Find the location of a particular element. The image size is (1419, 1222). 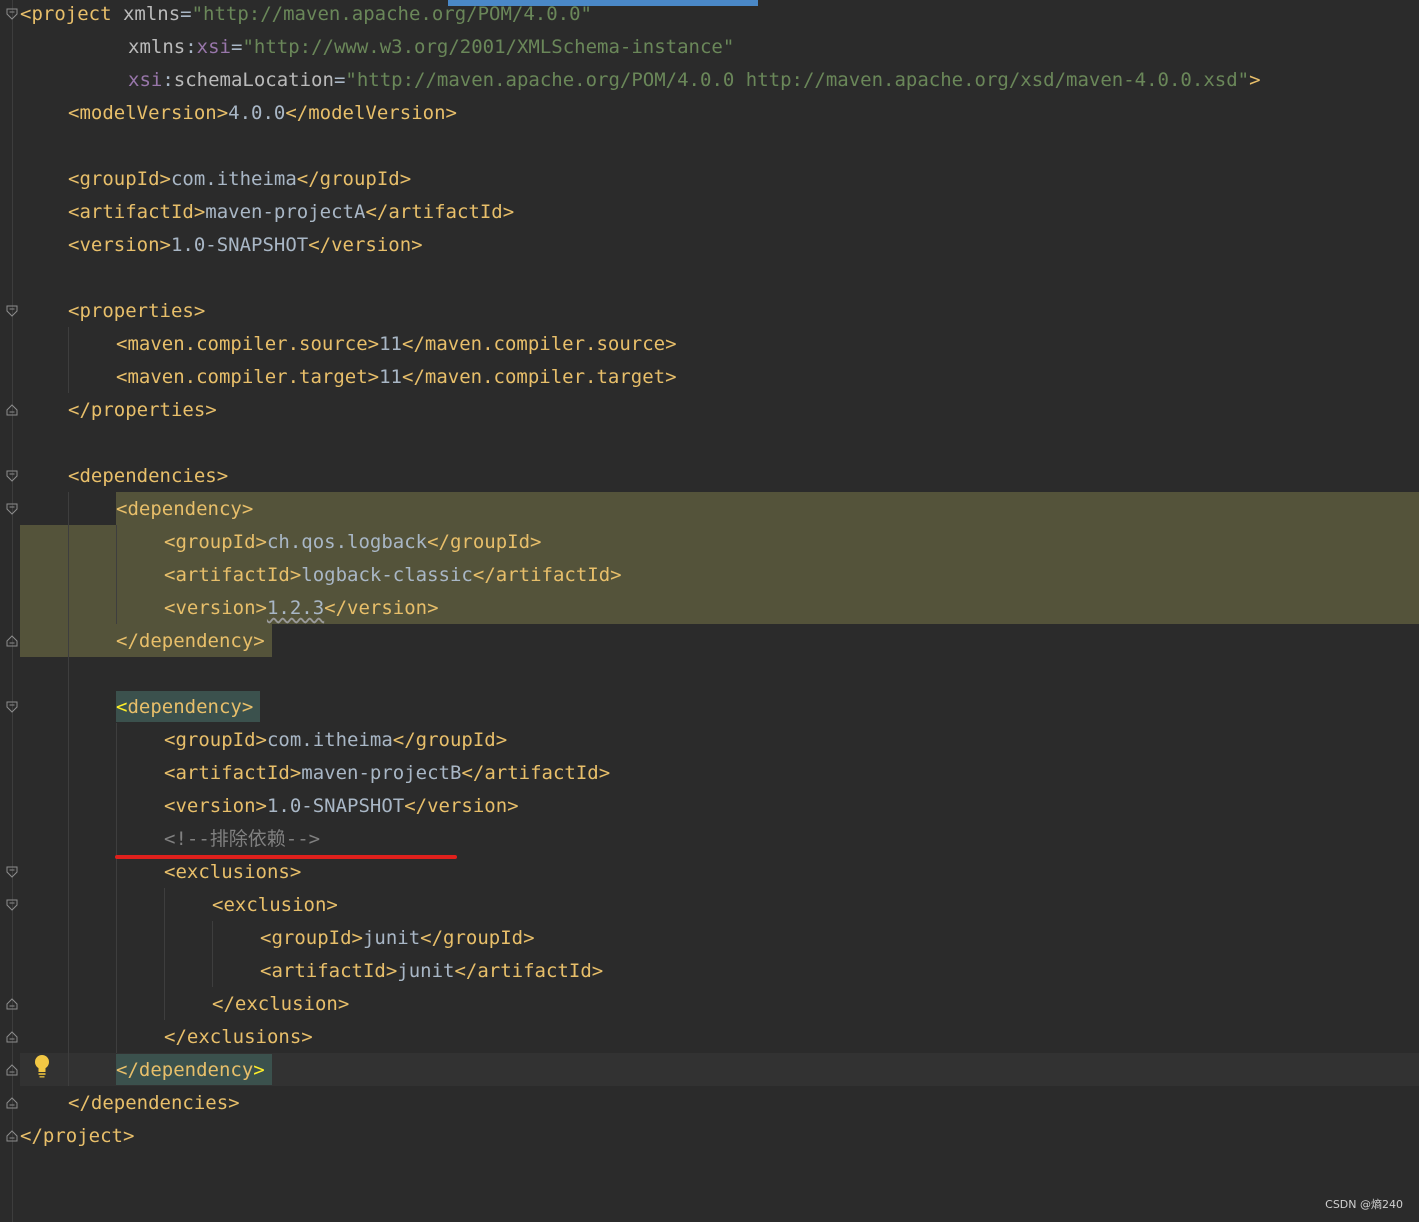

code-token: <properties> is located at coordinates (137, 311).